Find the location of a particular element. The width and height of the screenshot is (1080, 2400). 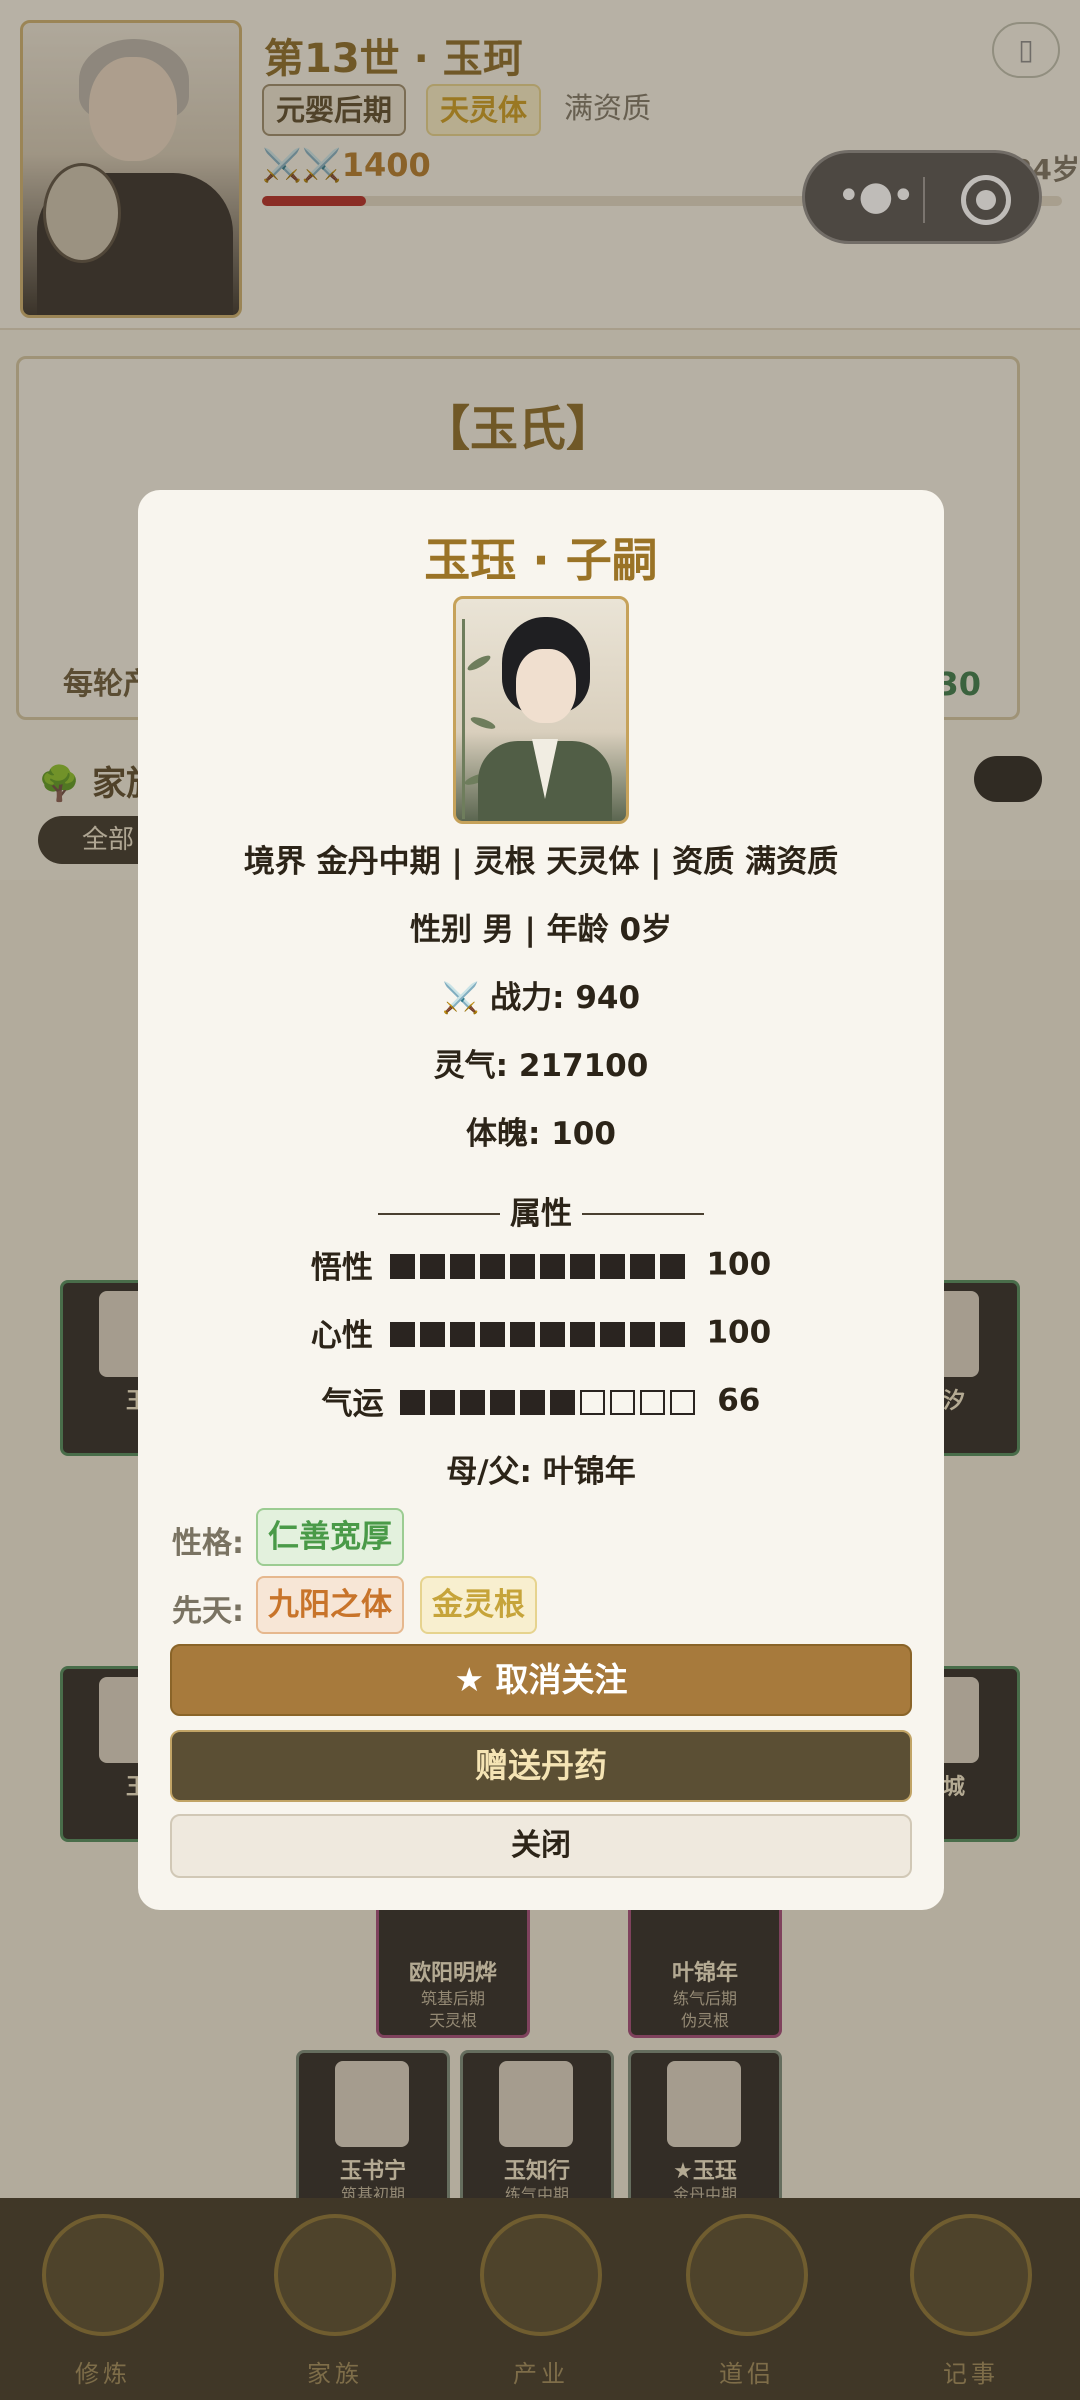

child-portrait is located at coordinates (541, 710).